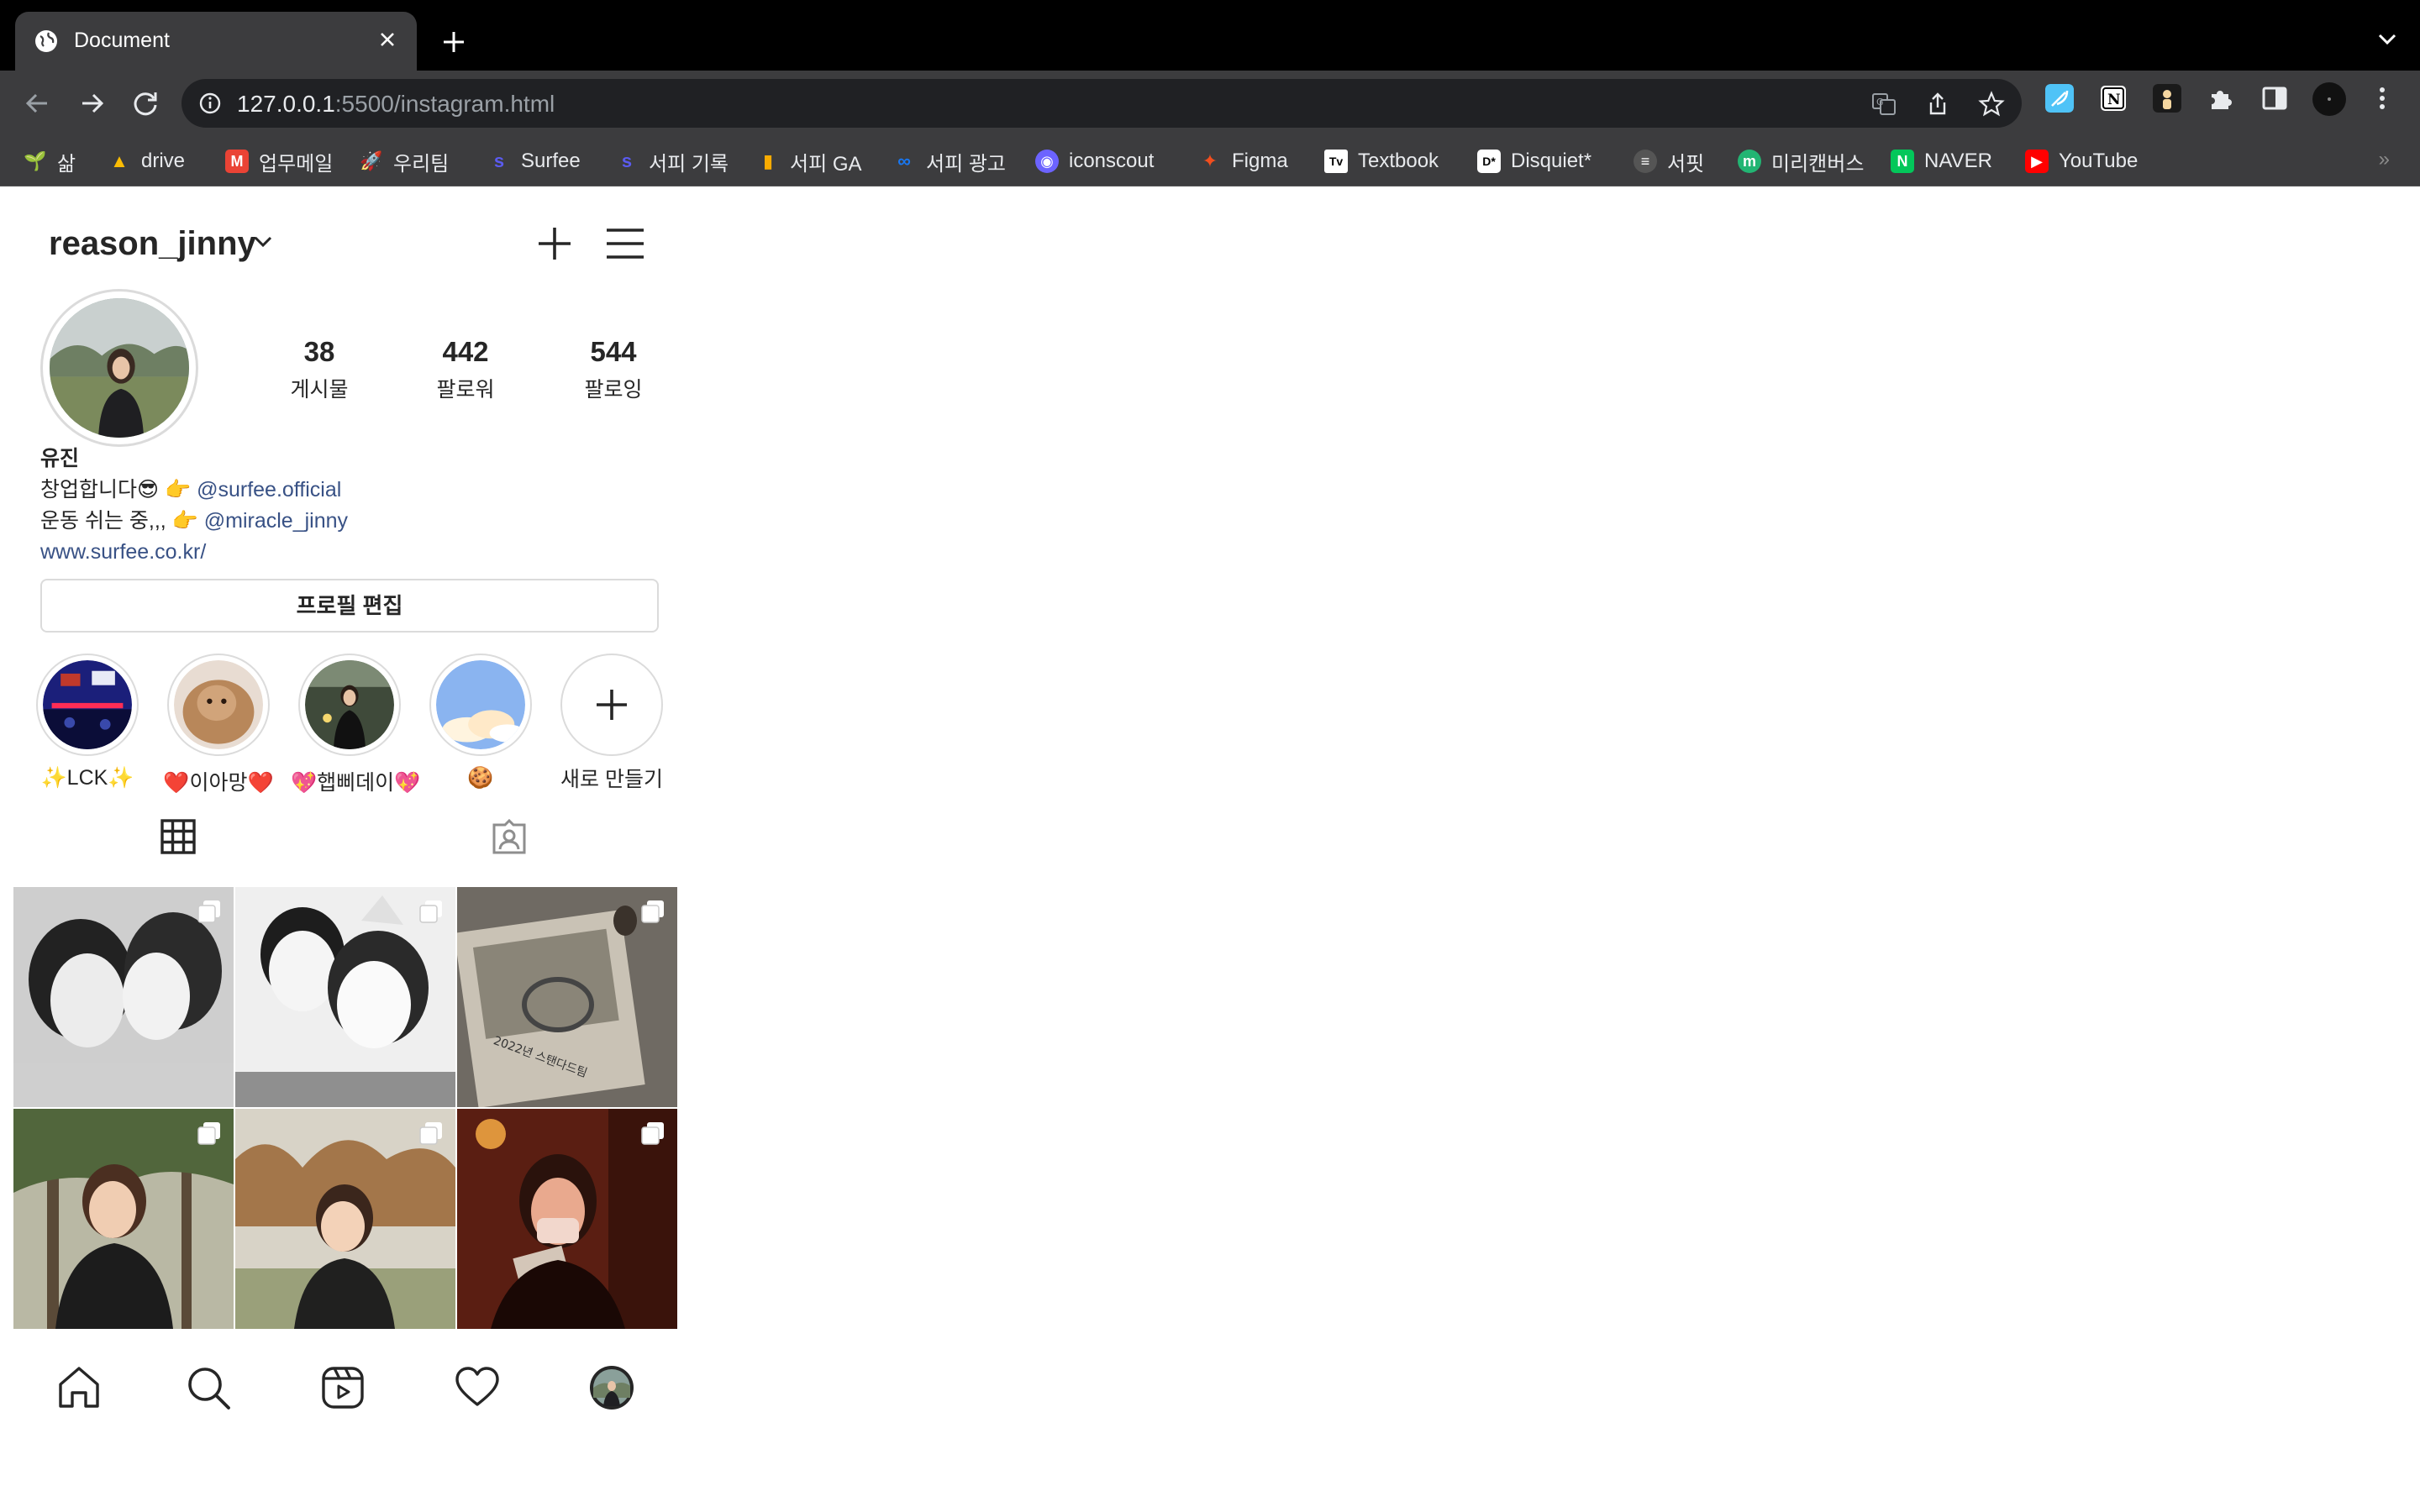 Image resolution: width=2420 pixels, height=1512 pixels. I want to click on search-icon, so click(208, 1387).